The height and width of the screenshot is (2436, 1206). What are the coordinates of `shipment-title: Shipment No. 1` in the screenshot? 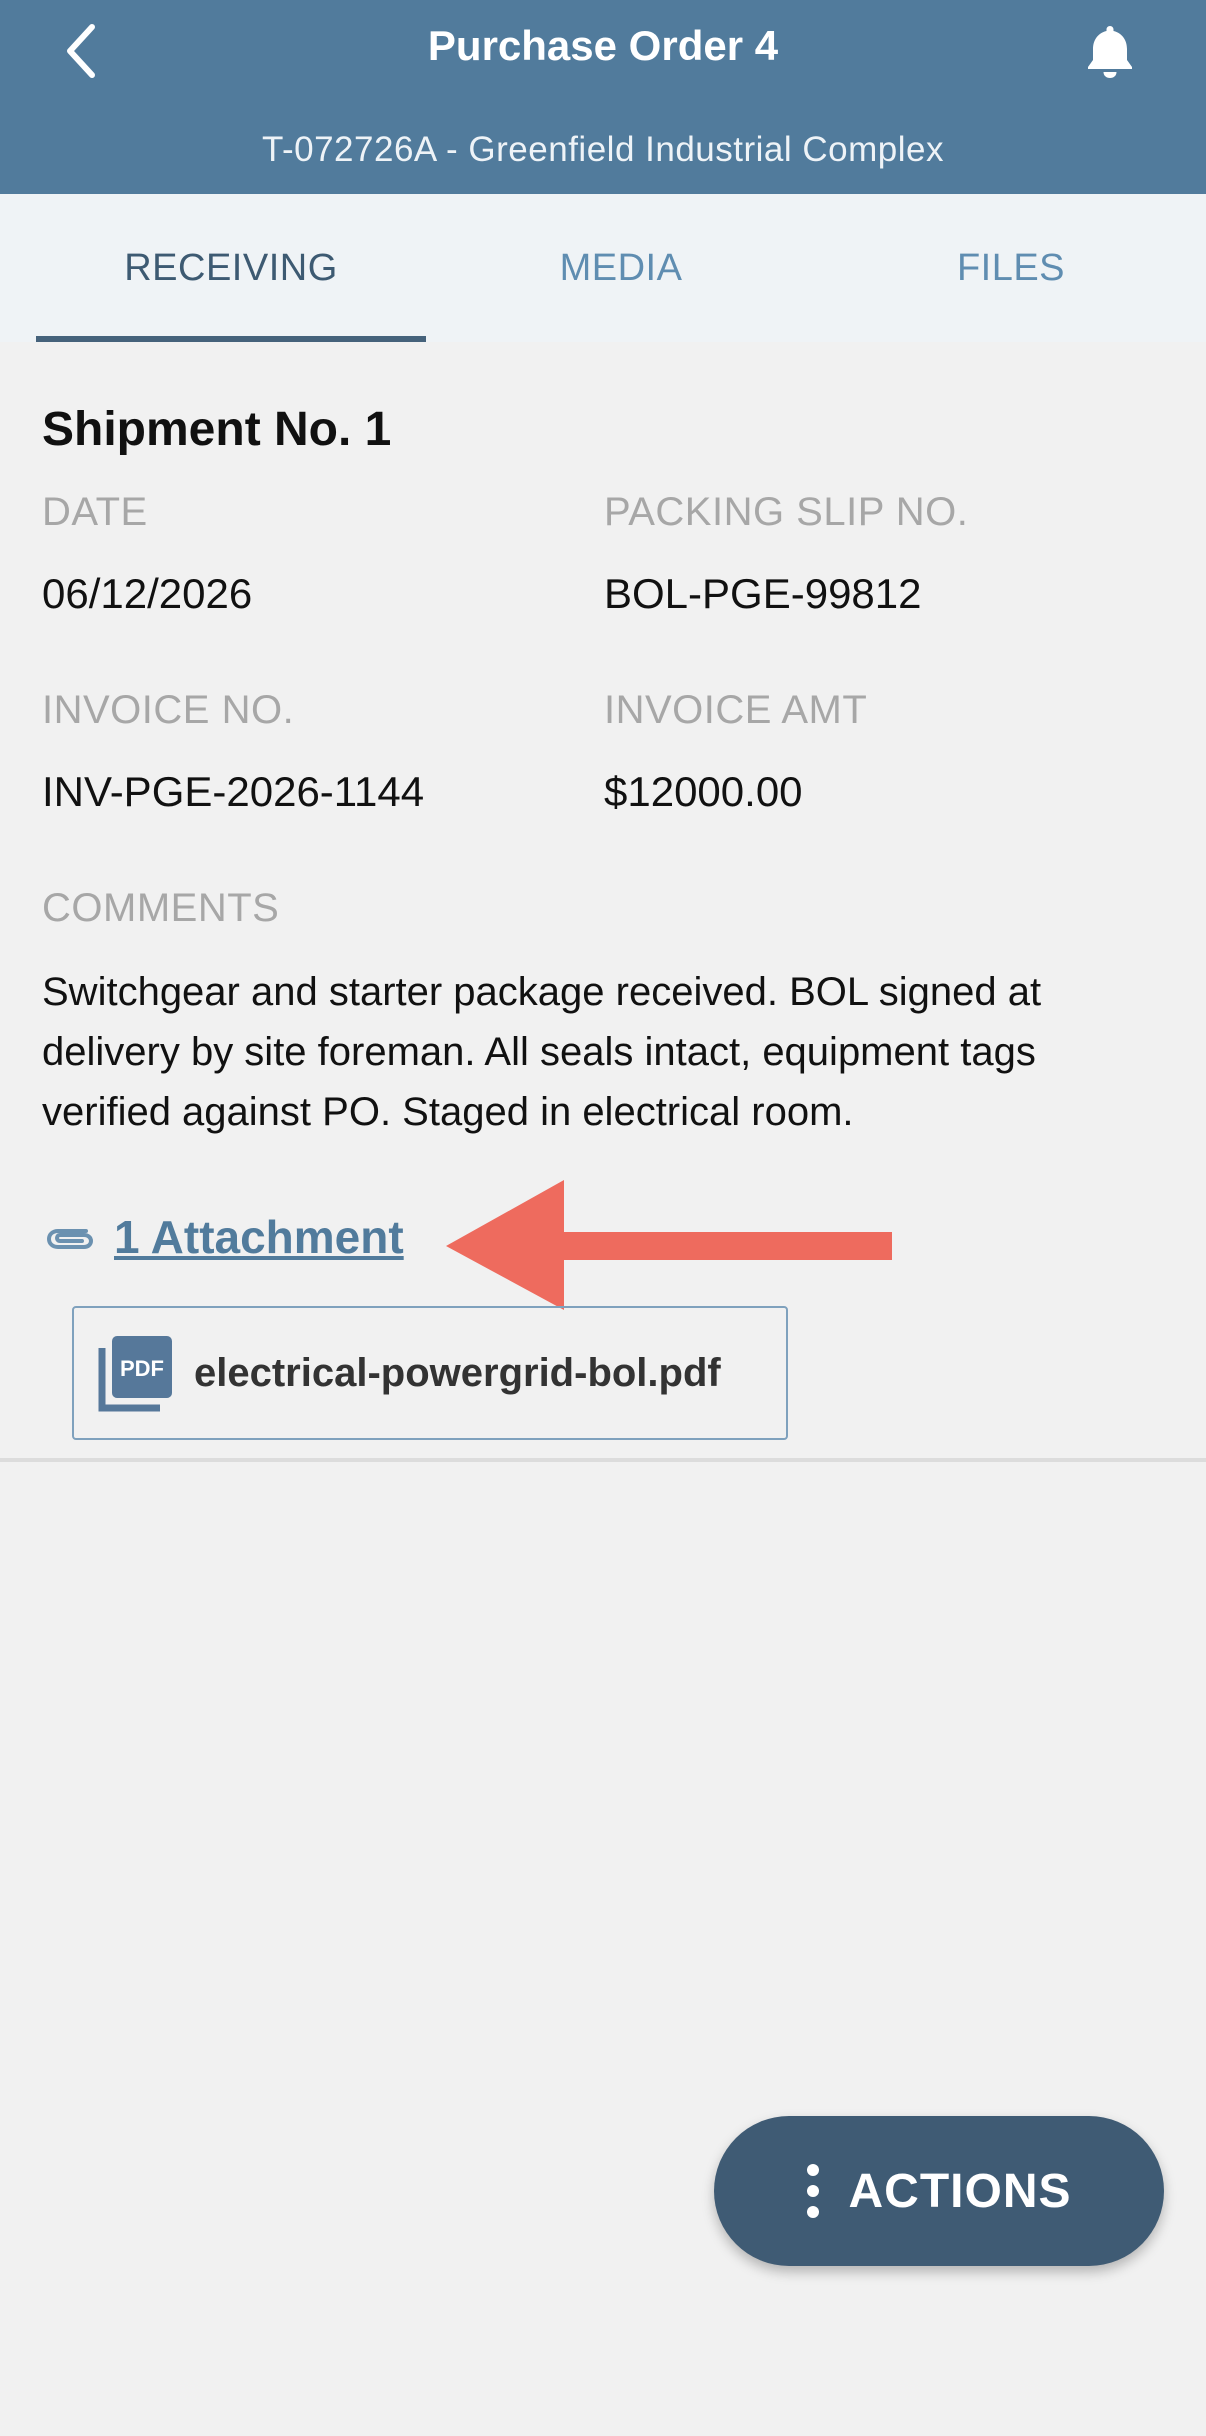 It's located at (217, 429).